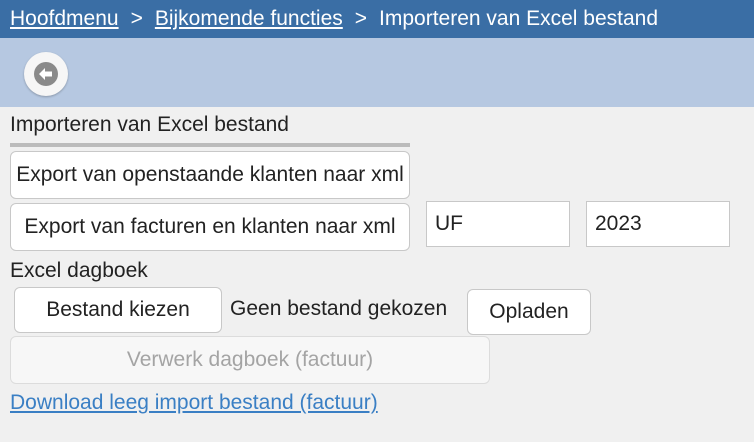  I want to click on excel-journal-label: Excel dagboek, so click(79, 270).